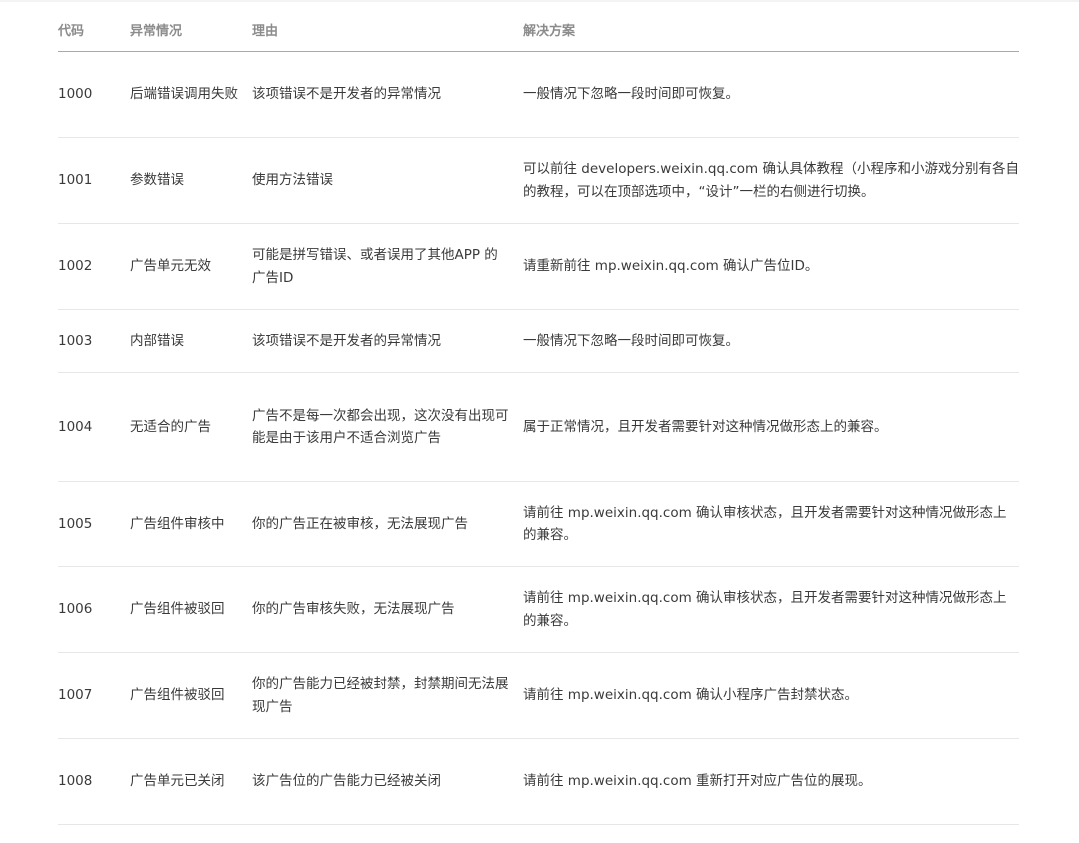  What do you see at coordinates (94, 94) in the screenshot?
I see `cell-code: 1000` at bounding box center [94, 94].